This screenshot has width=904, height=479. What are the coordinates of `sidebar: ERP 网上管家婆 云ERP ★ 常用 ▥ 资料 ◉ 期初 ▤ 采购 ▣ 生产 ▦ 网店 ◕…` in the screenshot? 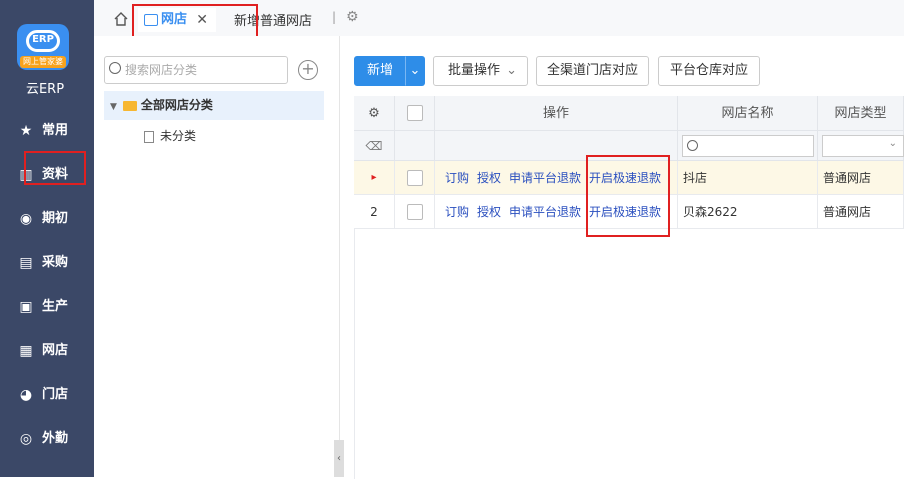 It's located at (47, 238).